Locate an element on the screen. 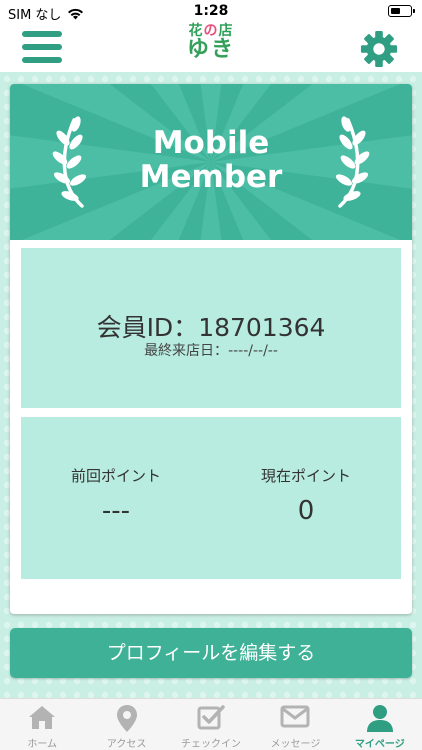 Image resolution: width=422 pixels, height=750 pixels. previous-points-value: --- is located at coordinates (116, 511).